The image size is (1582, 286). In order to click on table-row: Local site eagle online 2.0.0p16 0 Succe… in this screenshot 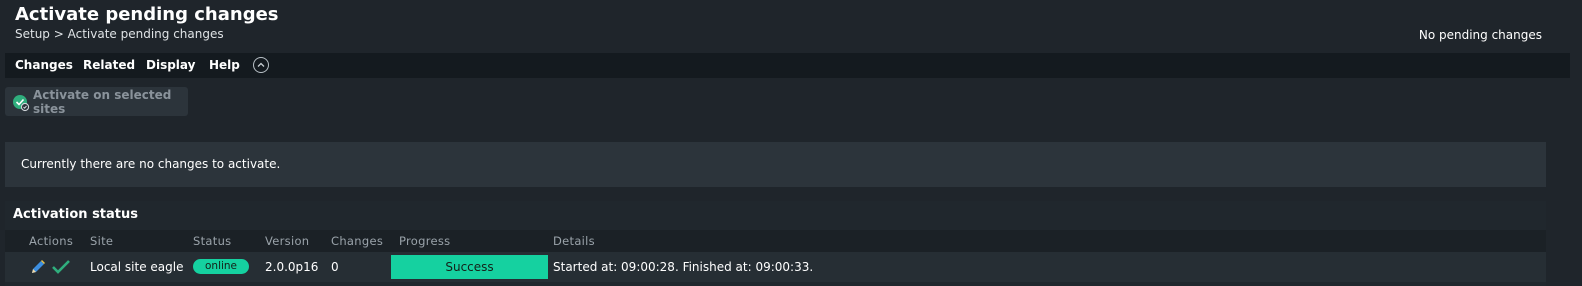, I will do `click(775, 267)`.